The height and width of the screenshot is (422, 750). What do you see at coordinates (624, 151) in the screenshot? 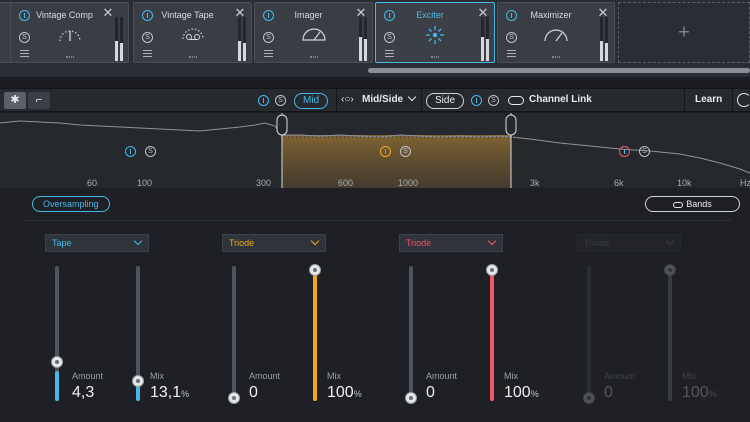
I see `band-3-power-icon` at bounding box center [624, 151].